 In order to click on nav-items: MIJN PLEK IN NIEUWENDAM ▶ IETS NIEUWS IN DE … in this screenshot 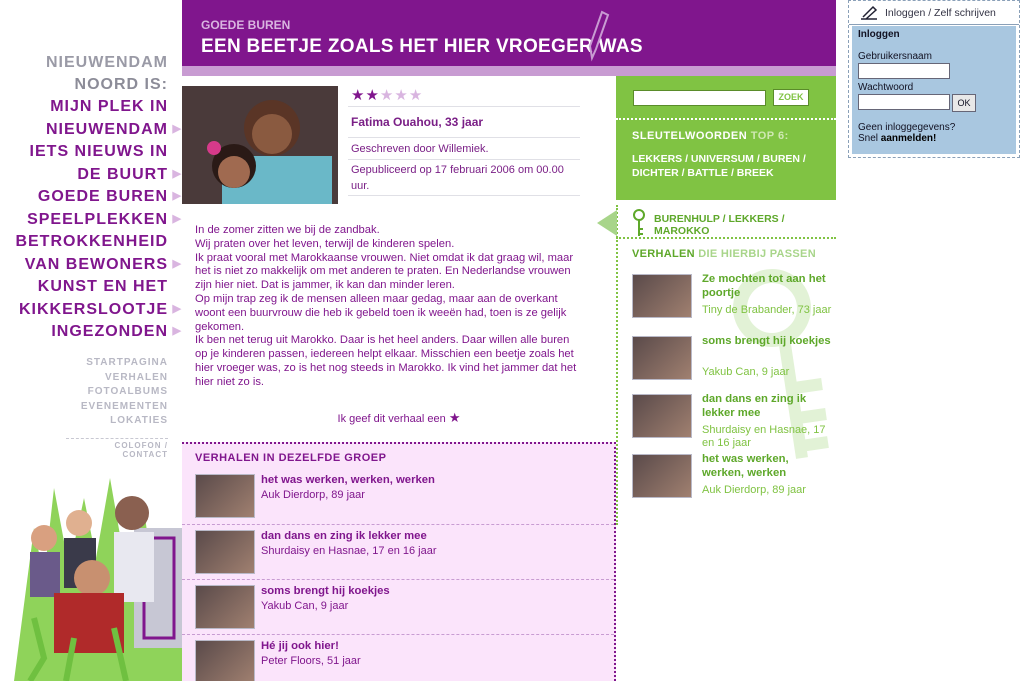, I will do `click(91, 220)`.